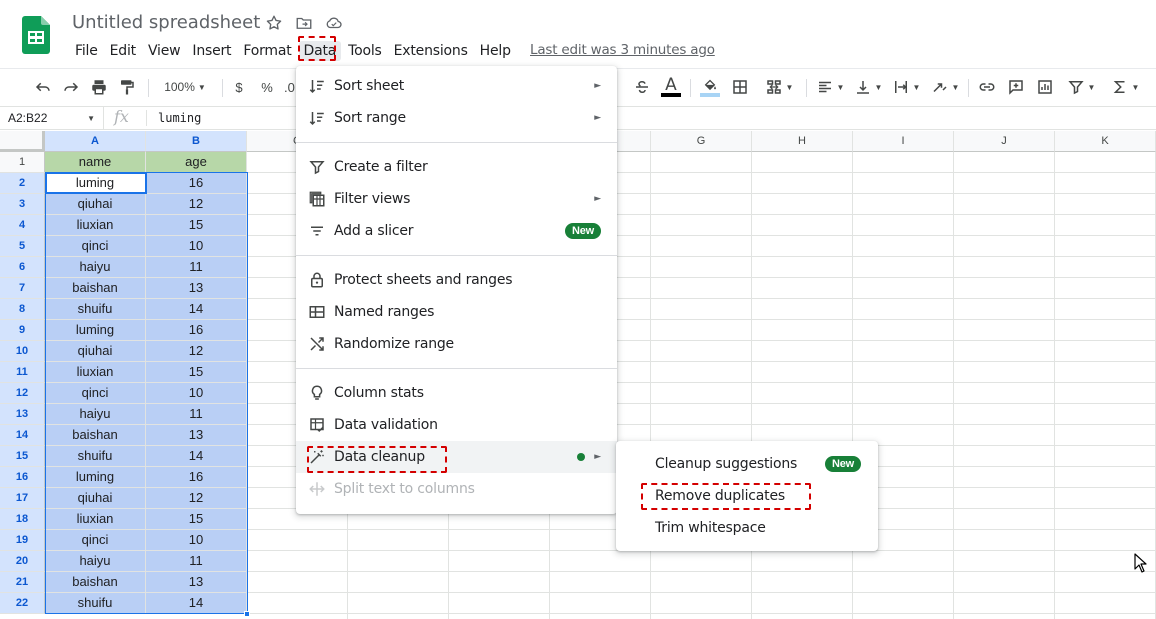  I want to click on cell-header-a1: name, so click(95, 162).